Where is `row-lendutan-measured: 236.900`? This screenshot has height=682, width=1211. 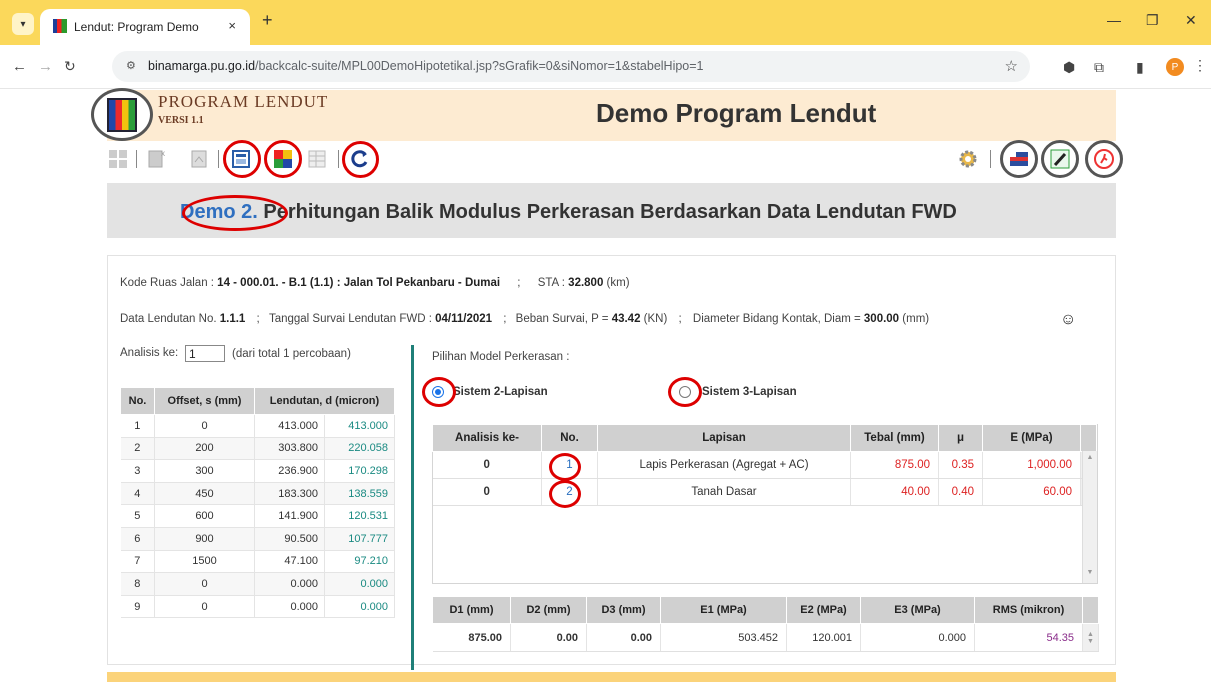
row-lendutan-measured: 236.900 is located at coordinates (289, 471).